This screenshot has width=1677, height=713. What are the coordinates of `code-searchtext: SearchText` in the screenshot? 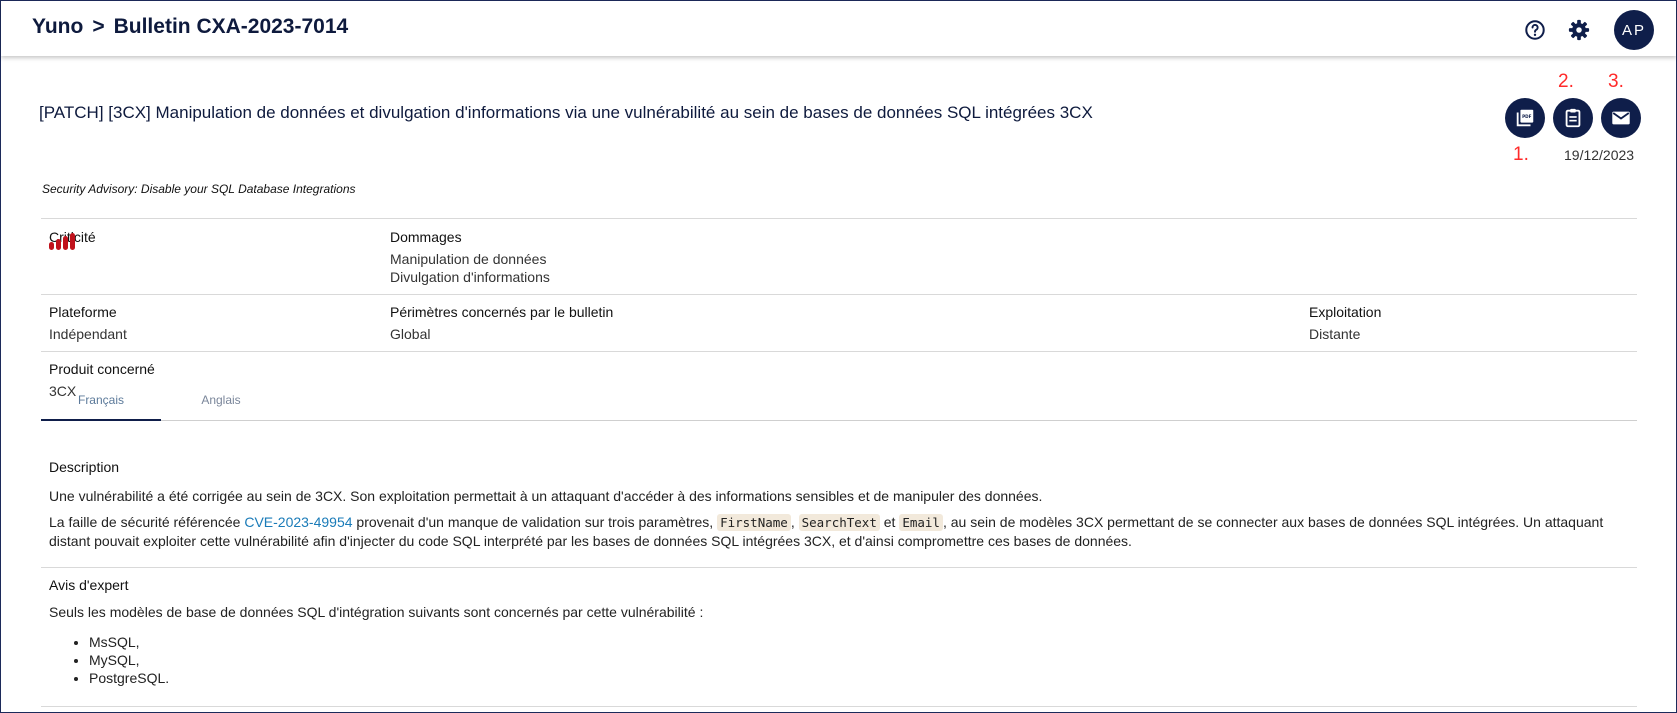 It's located at (839, 522).